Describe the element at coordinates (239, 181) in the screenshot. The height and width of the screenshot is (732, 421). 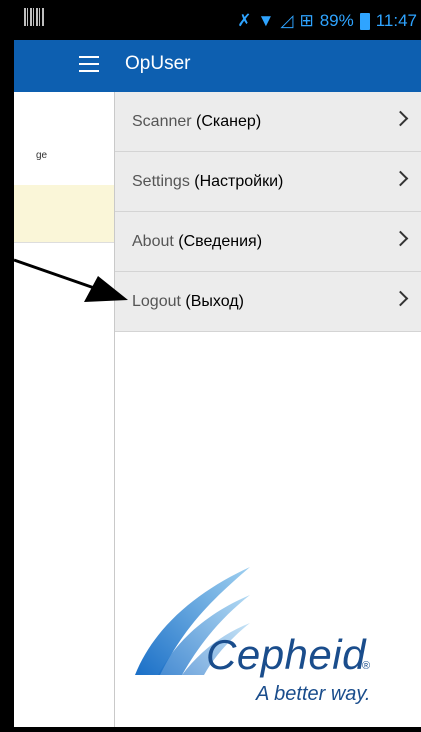
I see `menu-item-translation: (Настройки)` at that location.